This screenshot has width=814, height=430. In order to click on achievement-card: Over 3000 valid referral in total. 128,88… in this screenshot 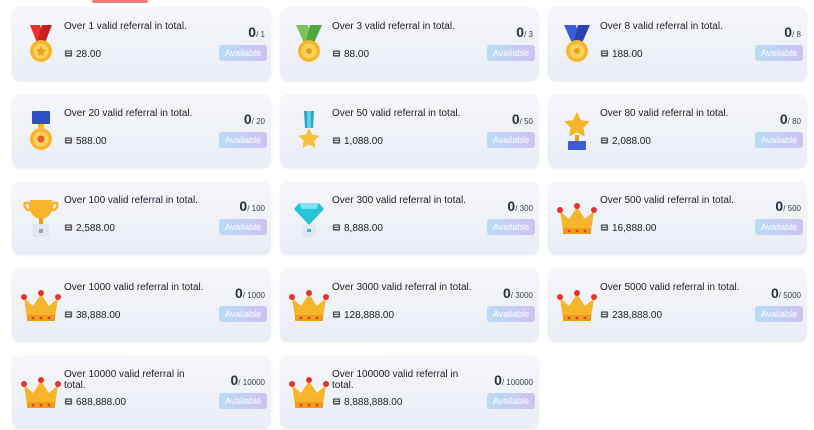, I will do `click(409, 305)`.